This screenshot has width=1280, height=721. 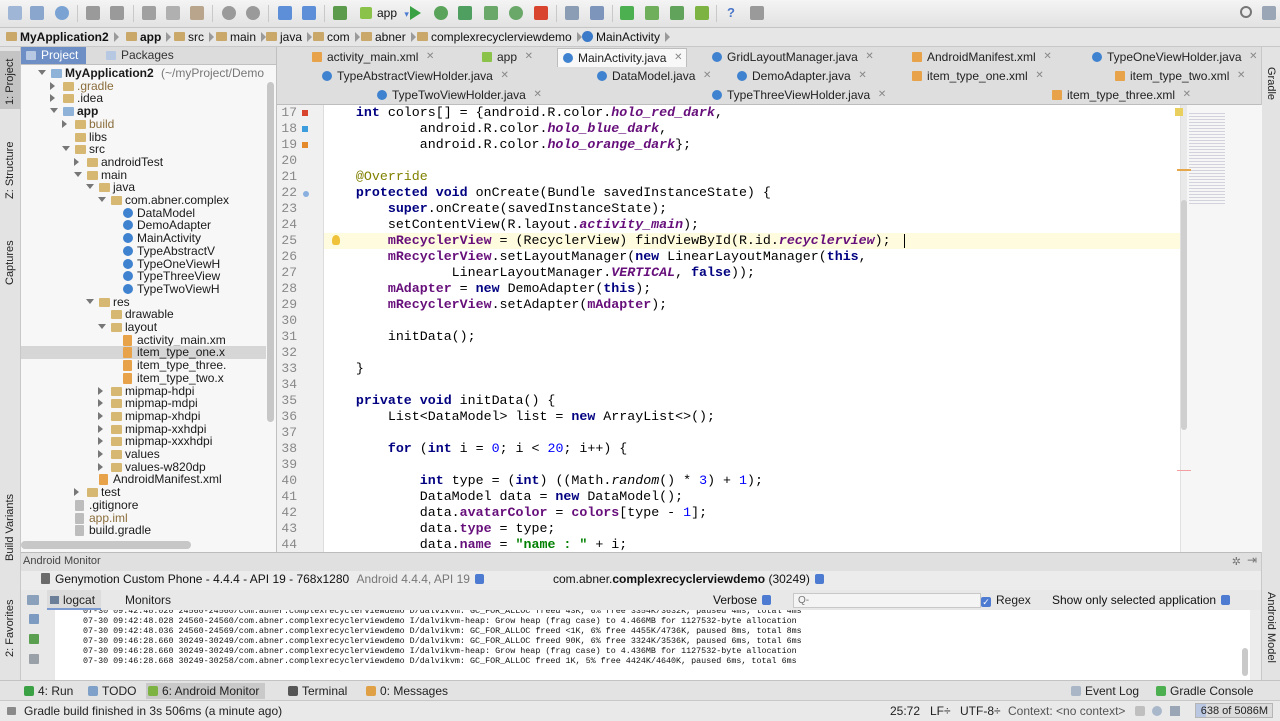 I want to click on tree-item: AndroidManifest.xml, so click(x=143, y=479).